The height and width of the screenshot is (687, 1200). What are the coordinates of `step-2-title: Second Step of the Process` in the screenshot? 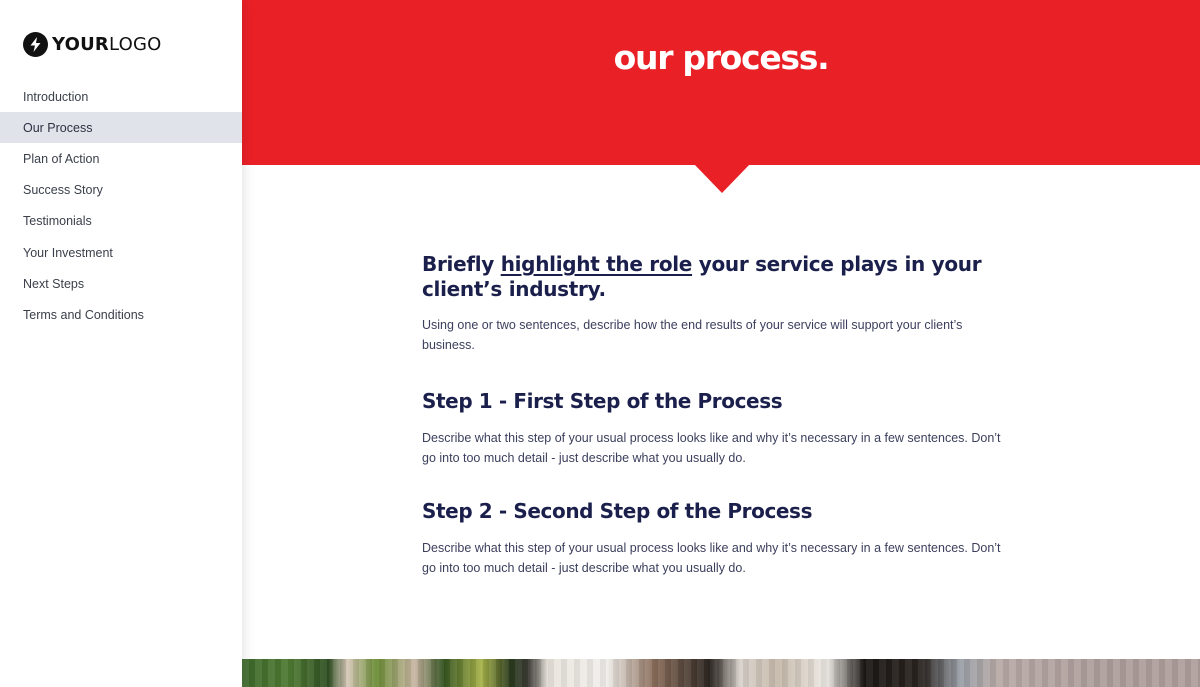 It's located at (663, 511).